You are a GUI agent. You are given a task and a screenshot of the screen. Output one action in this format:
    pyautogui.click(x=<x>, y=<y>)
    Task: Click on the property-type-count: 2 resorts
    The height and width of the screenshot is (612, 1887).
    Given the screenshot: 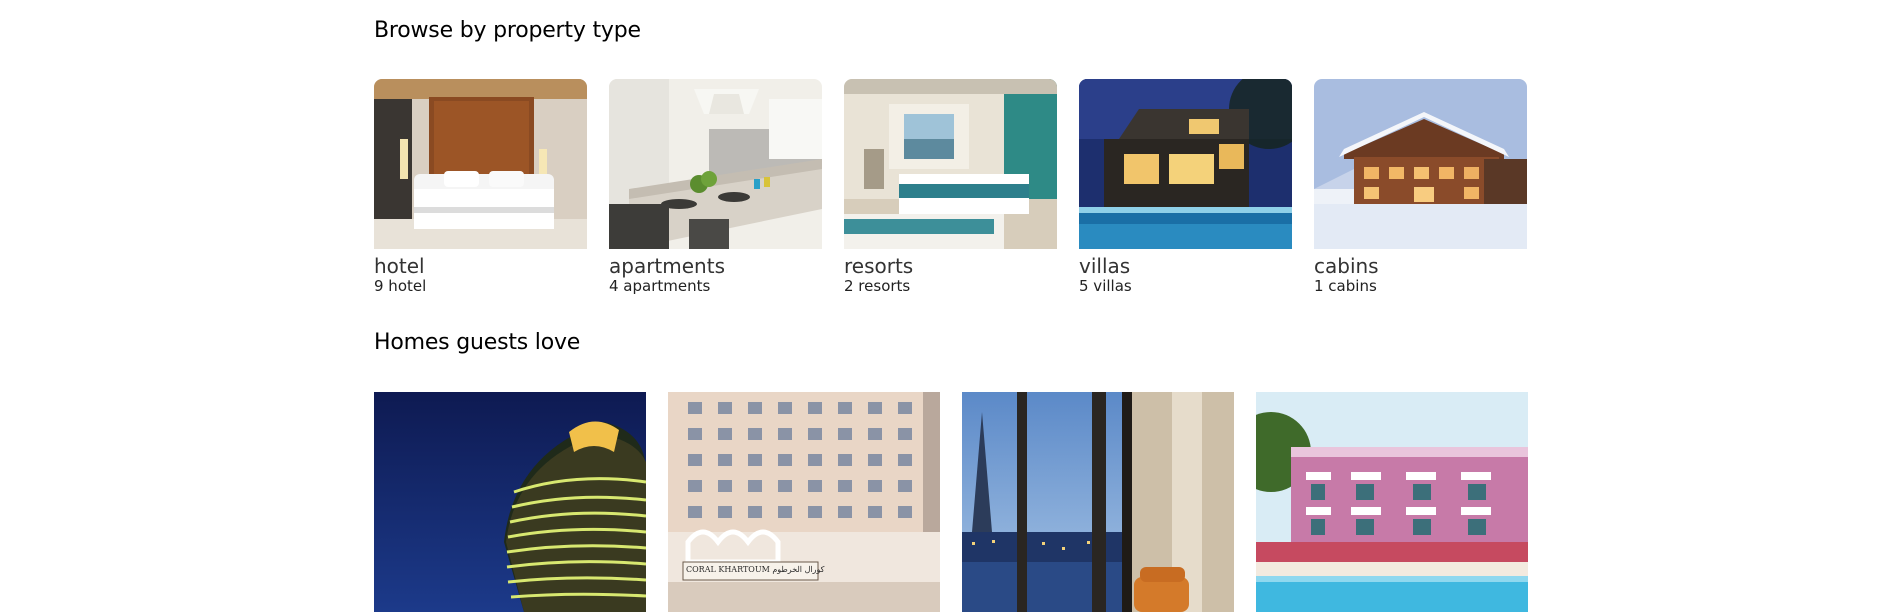 What is the action you would take?
    pyautogui.click(x=877, y=286)
    